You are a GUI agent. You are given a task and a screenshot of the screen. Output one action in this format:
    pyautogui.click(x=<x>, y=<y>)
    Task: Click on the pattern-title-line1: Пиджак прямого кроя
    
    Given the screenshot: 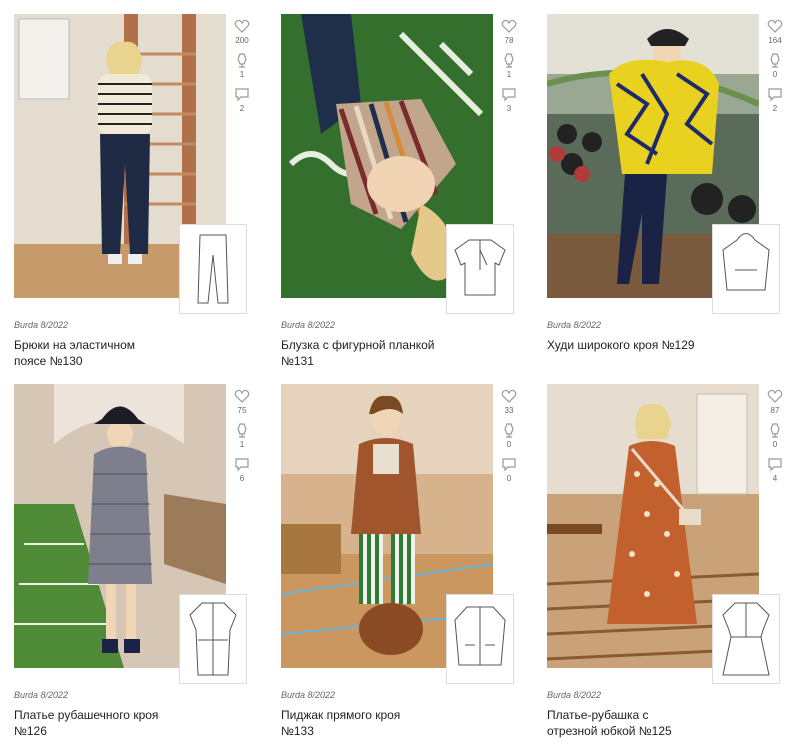 What is the action you would take?
    pyautogui.click(x=401, y=715)
    